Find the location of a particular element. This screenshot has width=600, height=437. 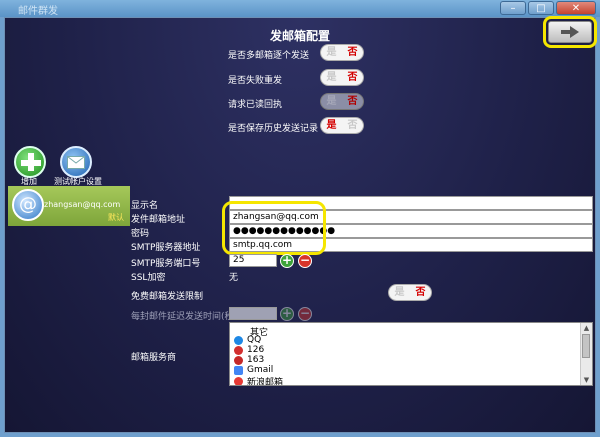

add-account-button is located at coordinates (30, 162).